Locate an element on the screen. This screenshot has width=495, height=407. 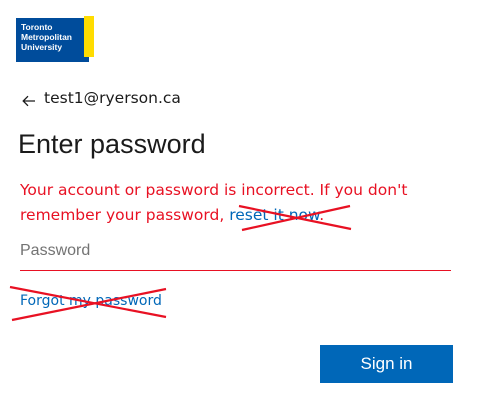
account-email: test1@ryerson.ca is located at coordinates (112, 98).